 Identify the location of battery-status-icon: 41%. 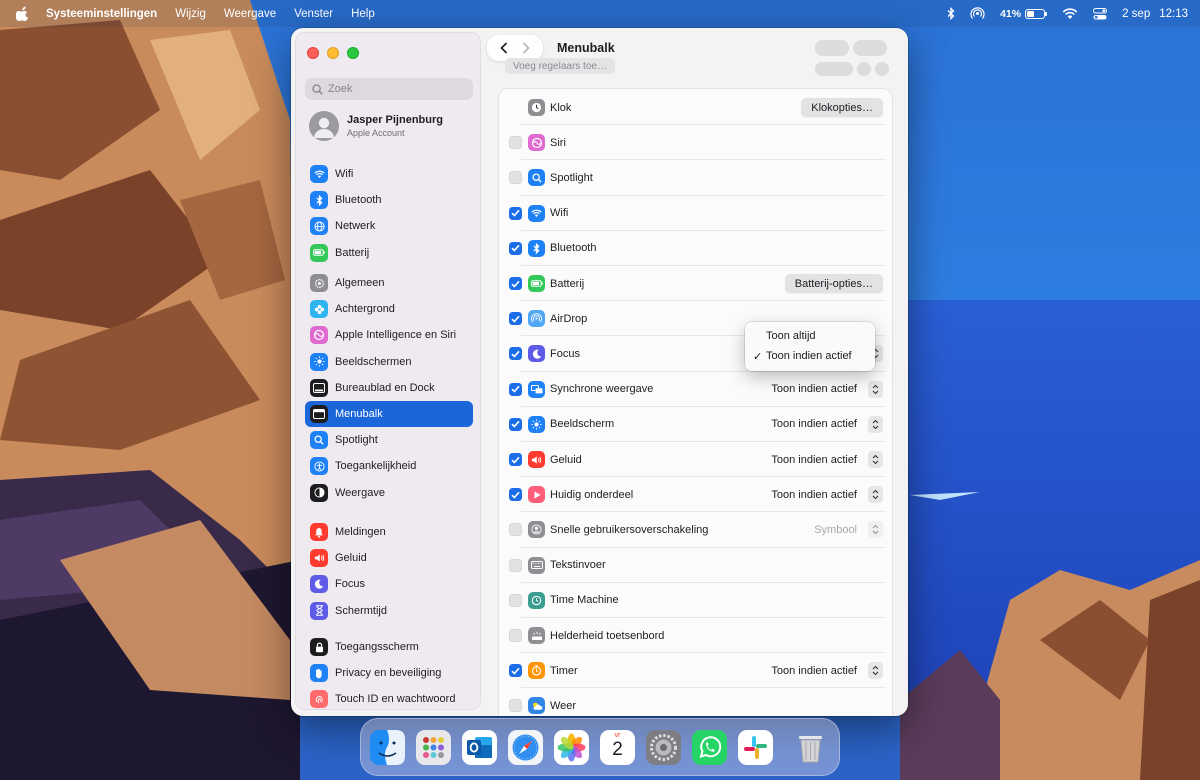
(1024, 14).